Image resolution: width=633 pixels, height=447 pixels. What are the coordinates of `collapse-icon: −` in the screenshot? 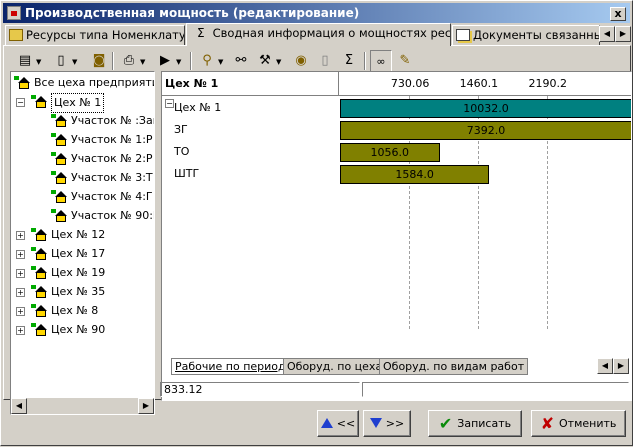 It's located at (20, 102).